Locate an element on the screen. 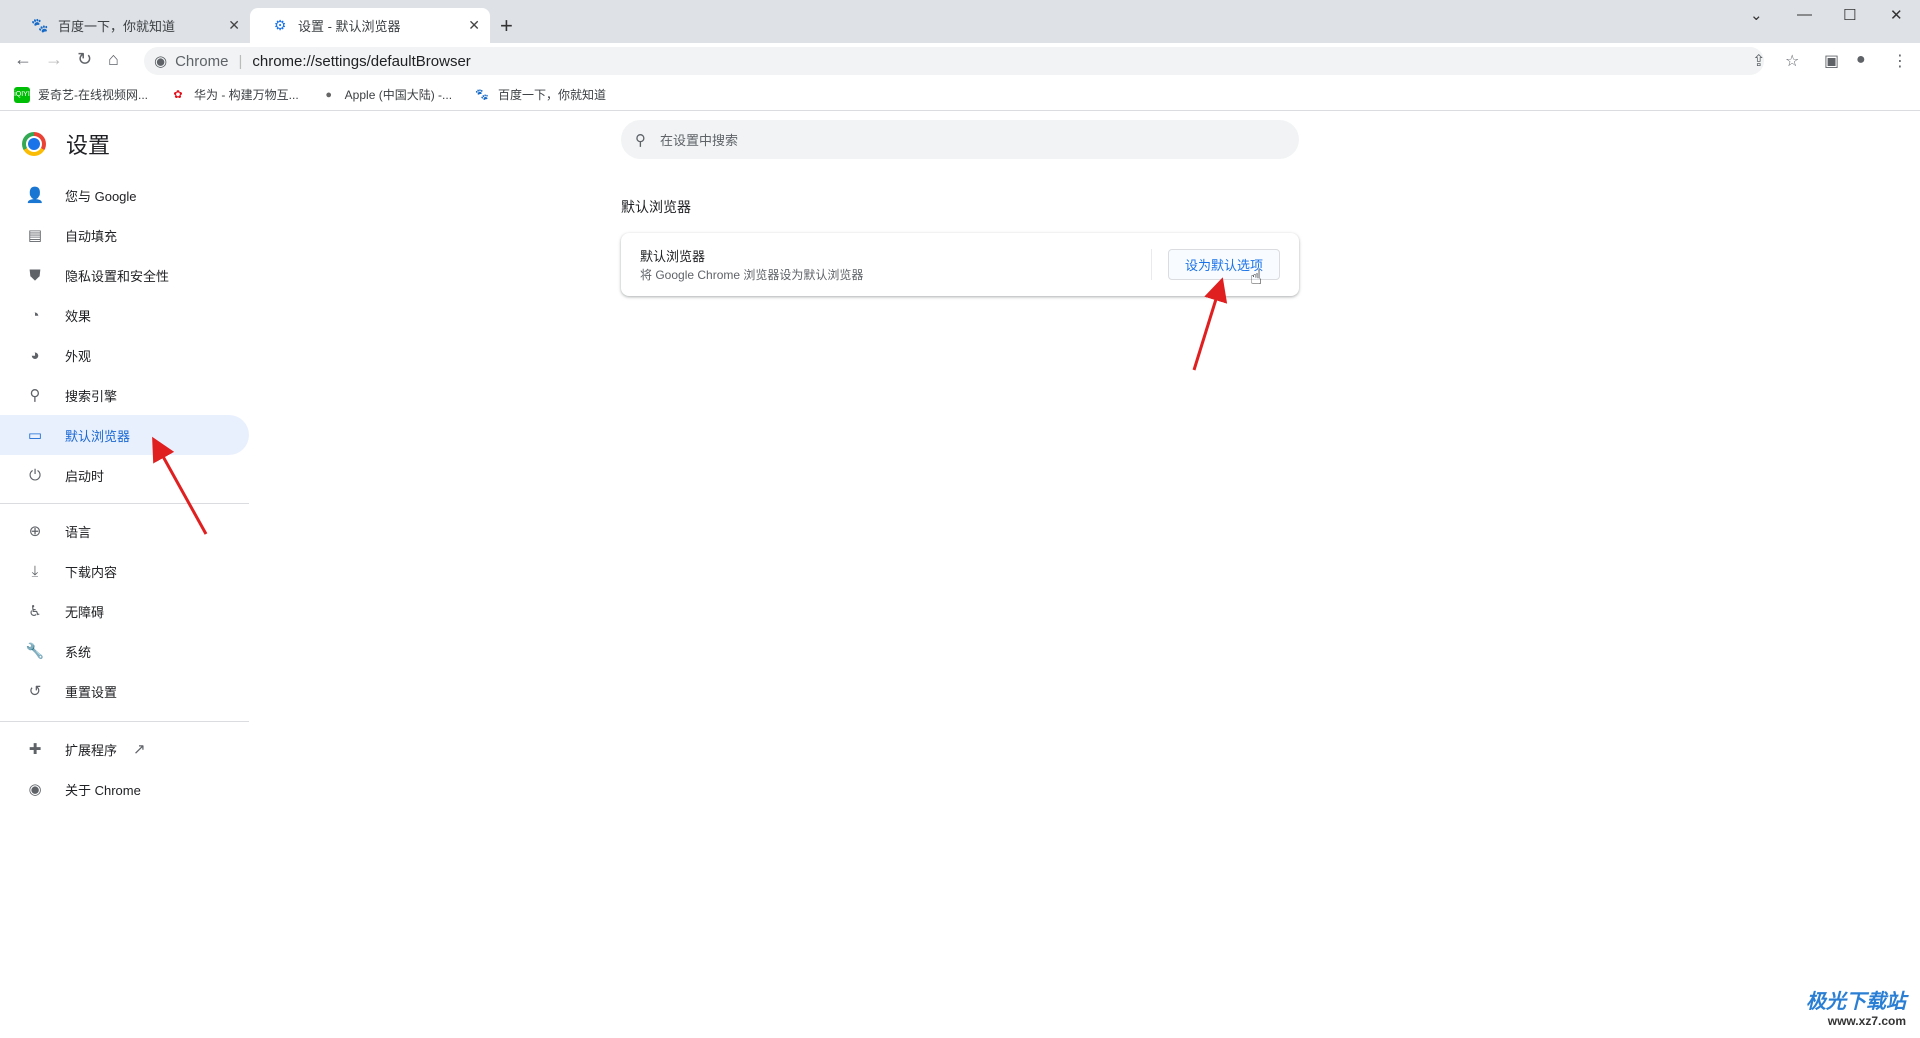 The width and height of the screenshot is (1920, 1038). watermark-url: www.xz7.com is located at coordinates (1866, 1021).